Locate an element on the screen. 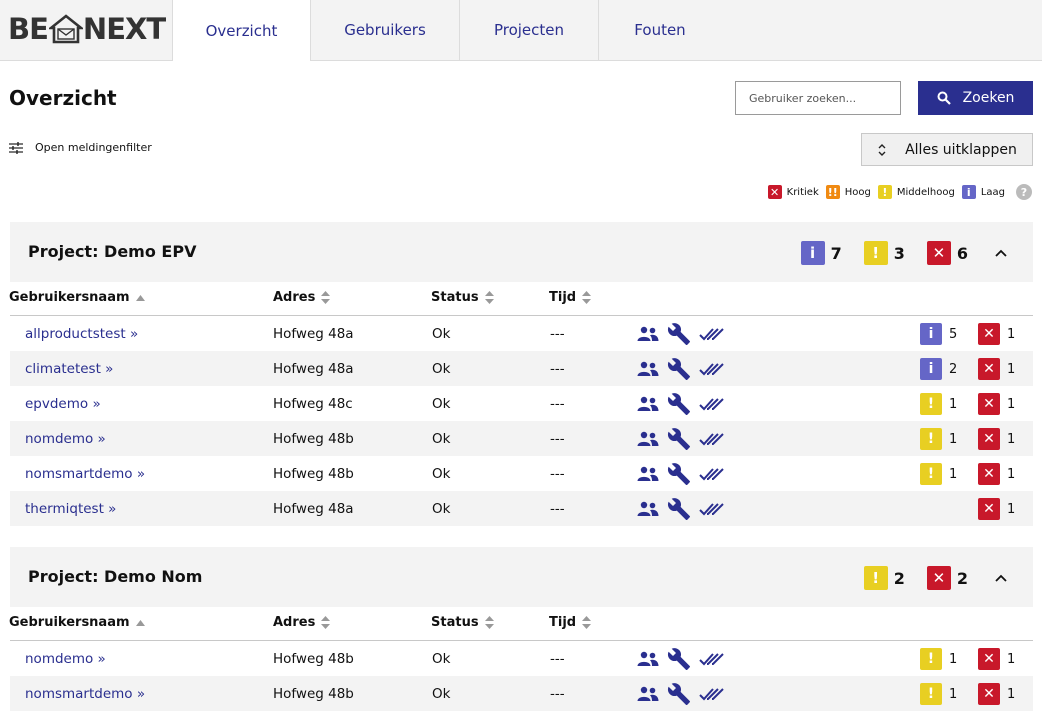  user-link: allproductstest » is located at coordinates (81, 334).